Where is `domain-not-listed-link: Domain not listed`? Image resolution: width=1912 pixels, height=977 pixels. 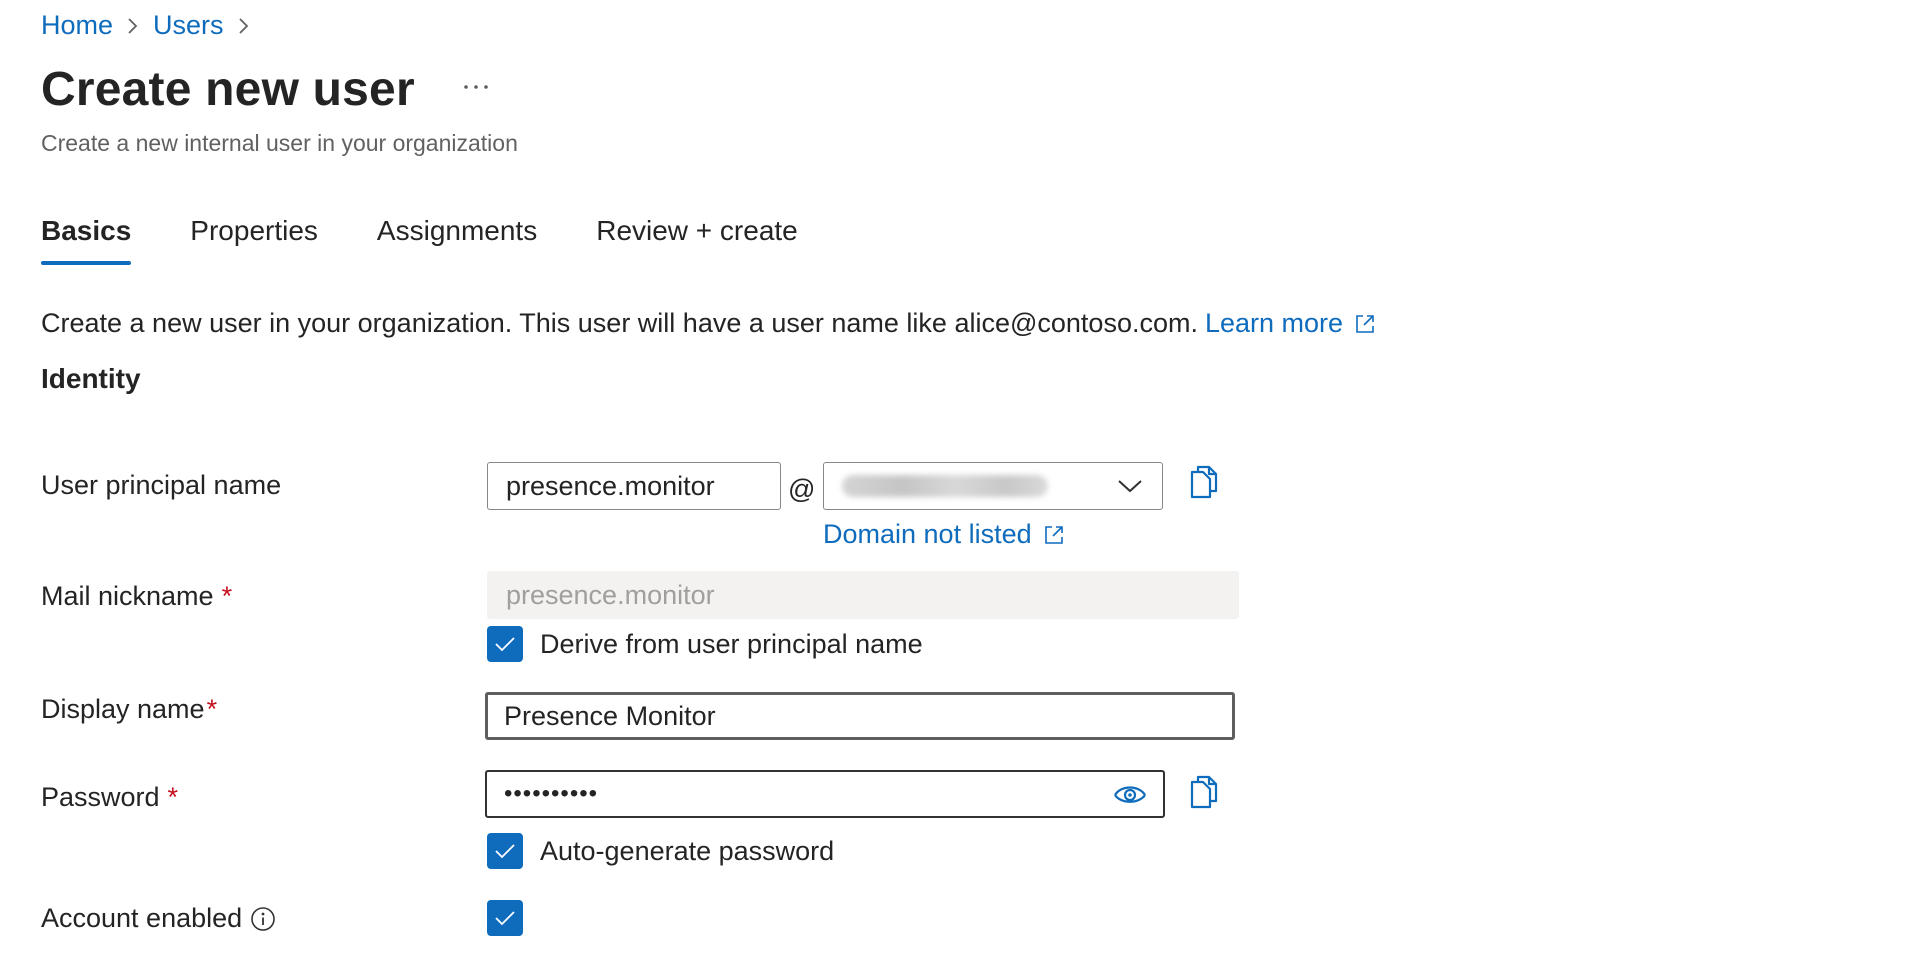
domain-not-listed-link: Domain not listed is located at coordinates (943, 534).